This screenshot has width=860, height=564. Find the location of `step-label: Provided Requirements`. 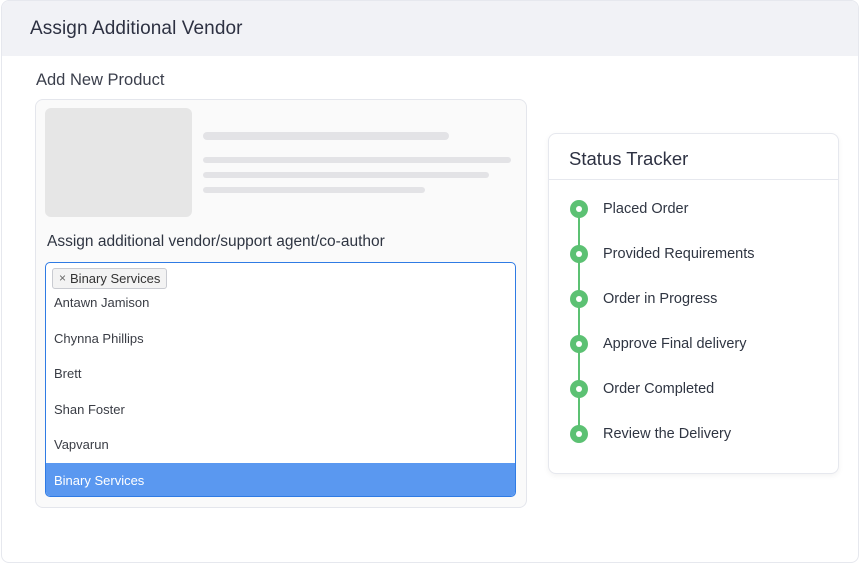

step-label: Provided Requirements is located at coordinates (679, 254).